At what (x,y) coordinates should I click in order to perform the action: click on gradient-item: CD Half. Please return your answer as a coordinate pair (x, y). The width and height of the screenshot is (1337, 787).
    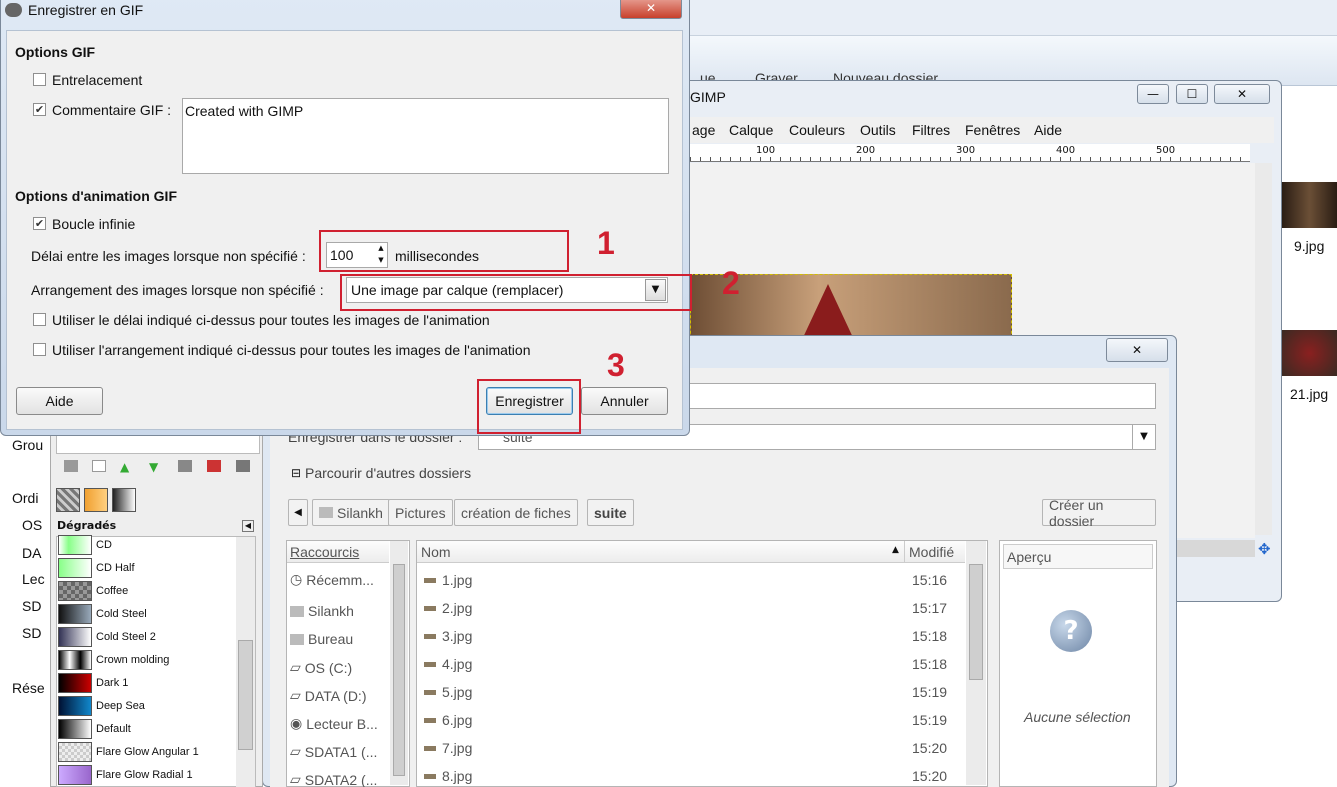
    Looking at the image, I should click on (148, 567).